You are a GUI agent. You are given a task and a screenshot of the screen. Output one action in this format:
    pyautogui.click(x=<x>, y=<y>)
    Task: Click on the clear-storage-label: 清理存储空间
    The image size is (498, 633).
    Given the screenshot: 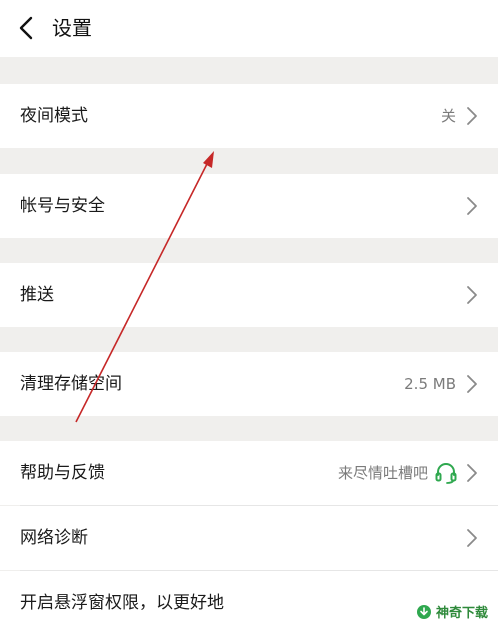 What is the action you would take?
    pyautogui.click(x=71, y=384)
    